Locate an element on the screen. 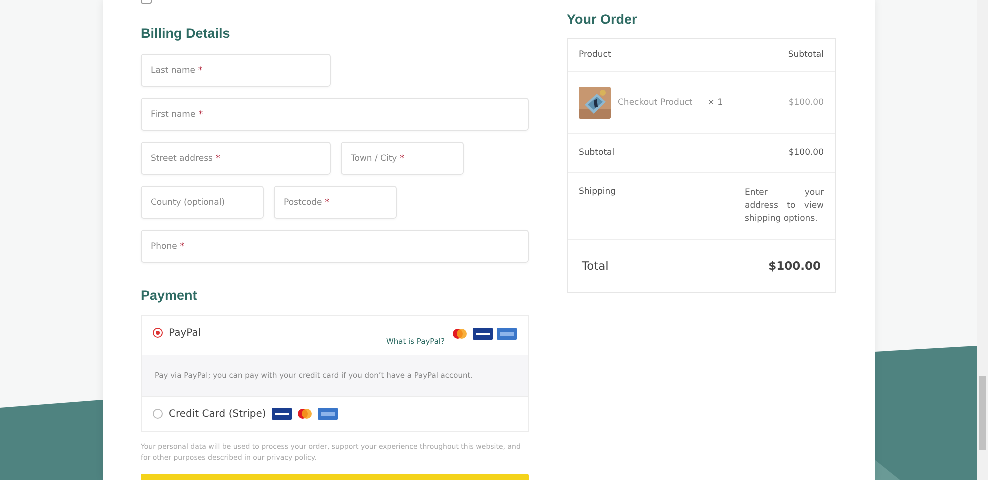  payment-method-label: PayPal is located at coordinates (185, 333).